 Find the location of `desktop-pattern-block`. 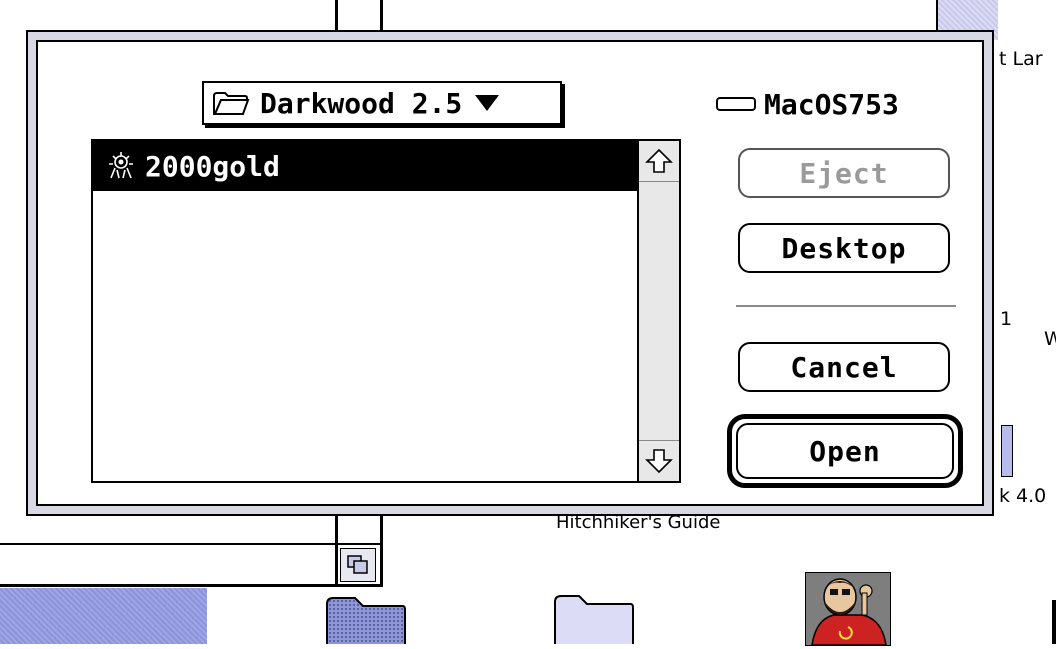

desktop-pattern-block is located at coordinates (103, 616).